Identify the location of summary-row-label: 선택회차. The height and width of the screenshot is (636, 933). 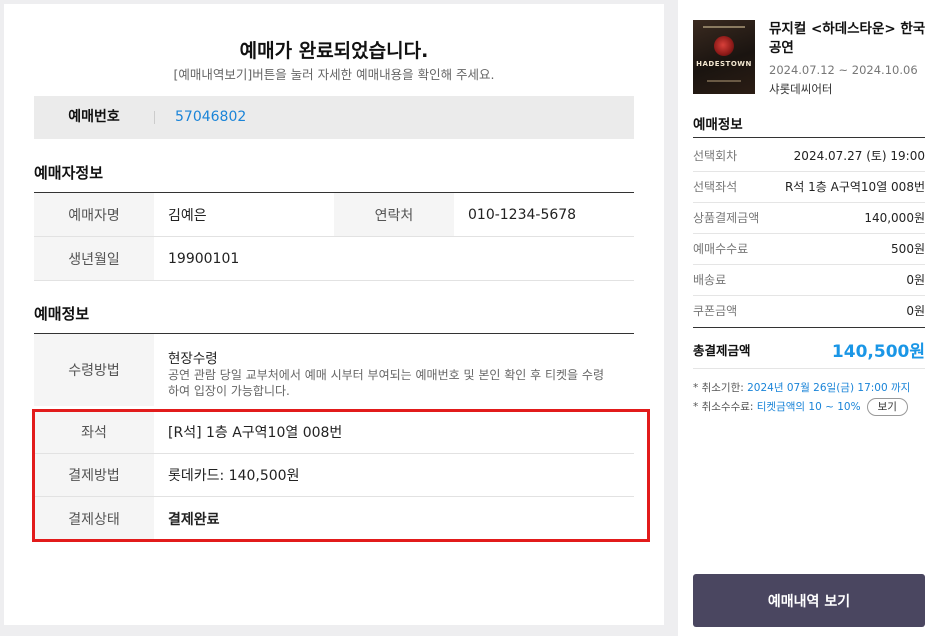
(715, 156).